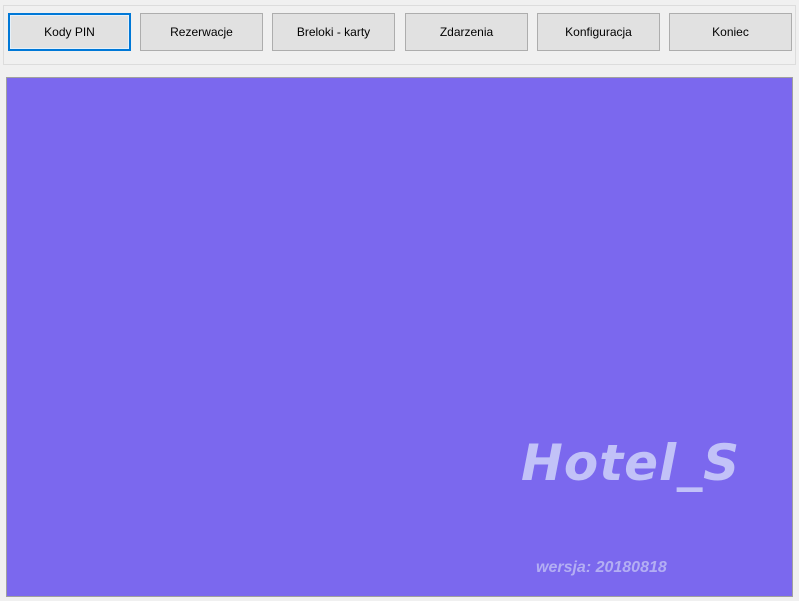 This screenshot has height=601, width=799. I want to click on konfiguracja-button: Konfiguracja, so click(598, 32).